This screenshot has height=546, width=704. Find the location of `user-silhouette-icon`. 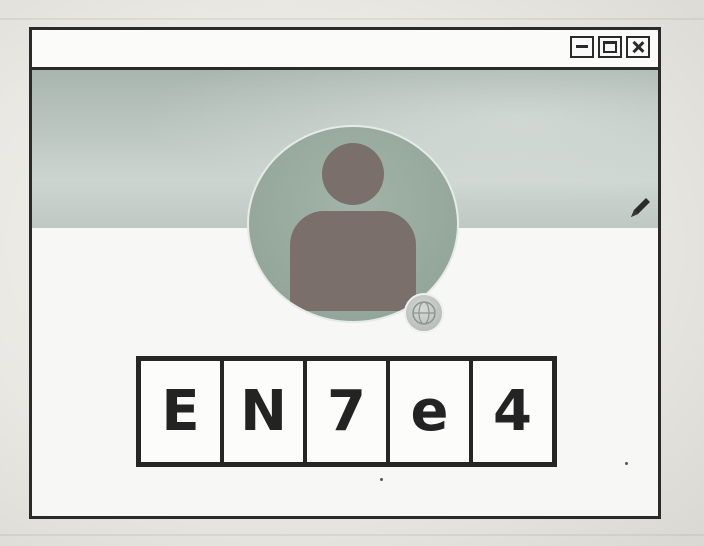

user-silhouette-icon is located at coordinates (353, 174).